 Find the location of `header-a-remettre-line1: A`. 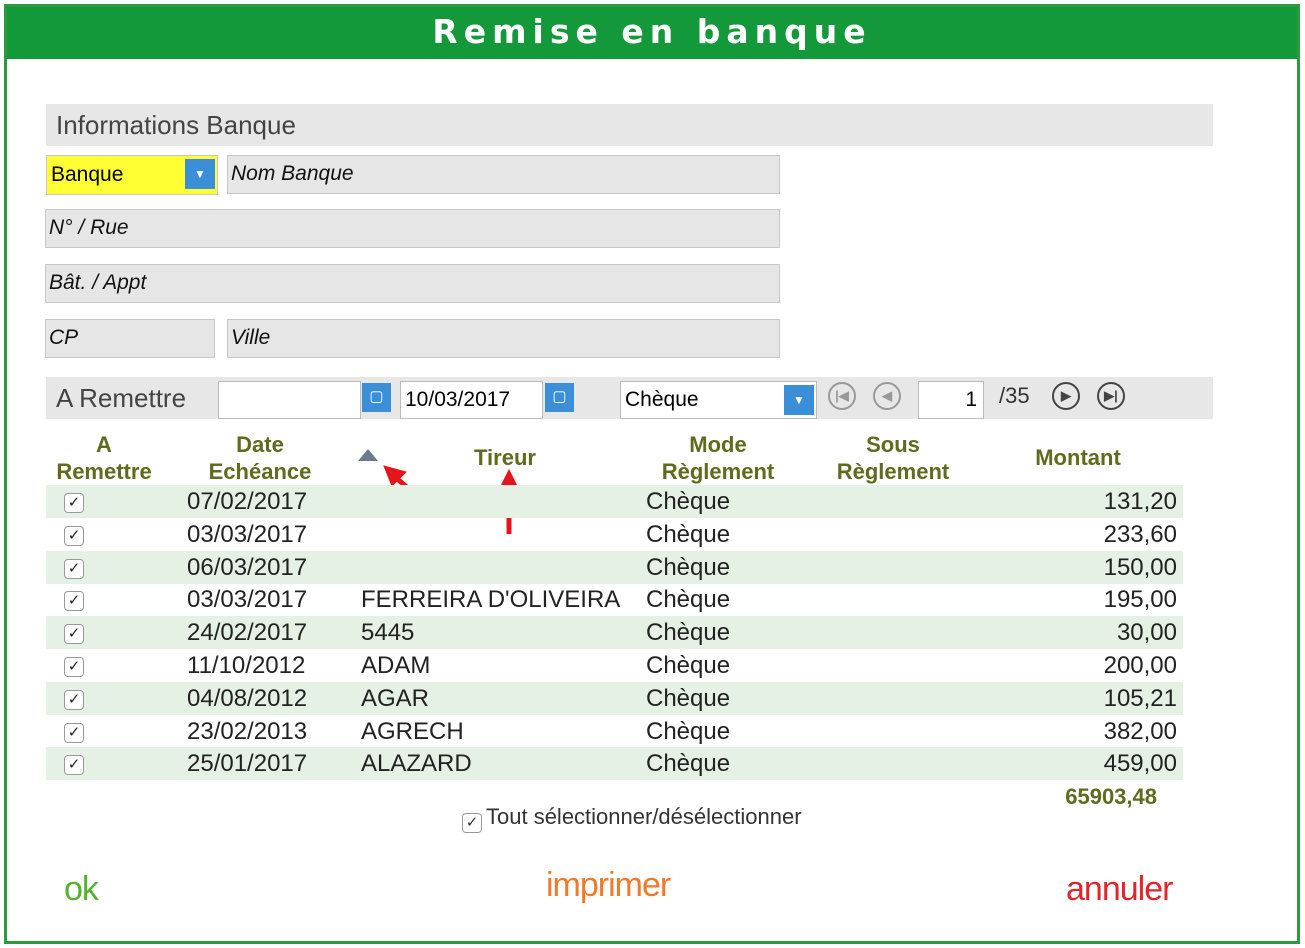

header-a-remettre-line1: A is located at coordinates (104, 444).